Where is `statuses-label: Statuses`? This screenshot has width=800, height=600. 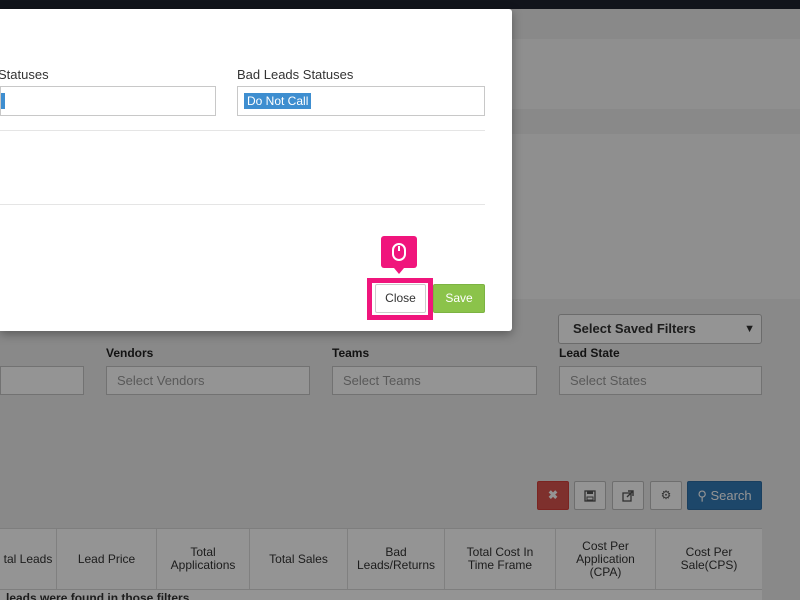
statuses-label: Statuses is located at coordinates (24, 74).